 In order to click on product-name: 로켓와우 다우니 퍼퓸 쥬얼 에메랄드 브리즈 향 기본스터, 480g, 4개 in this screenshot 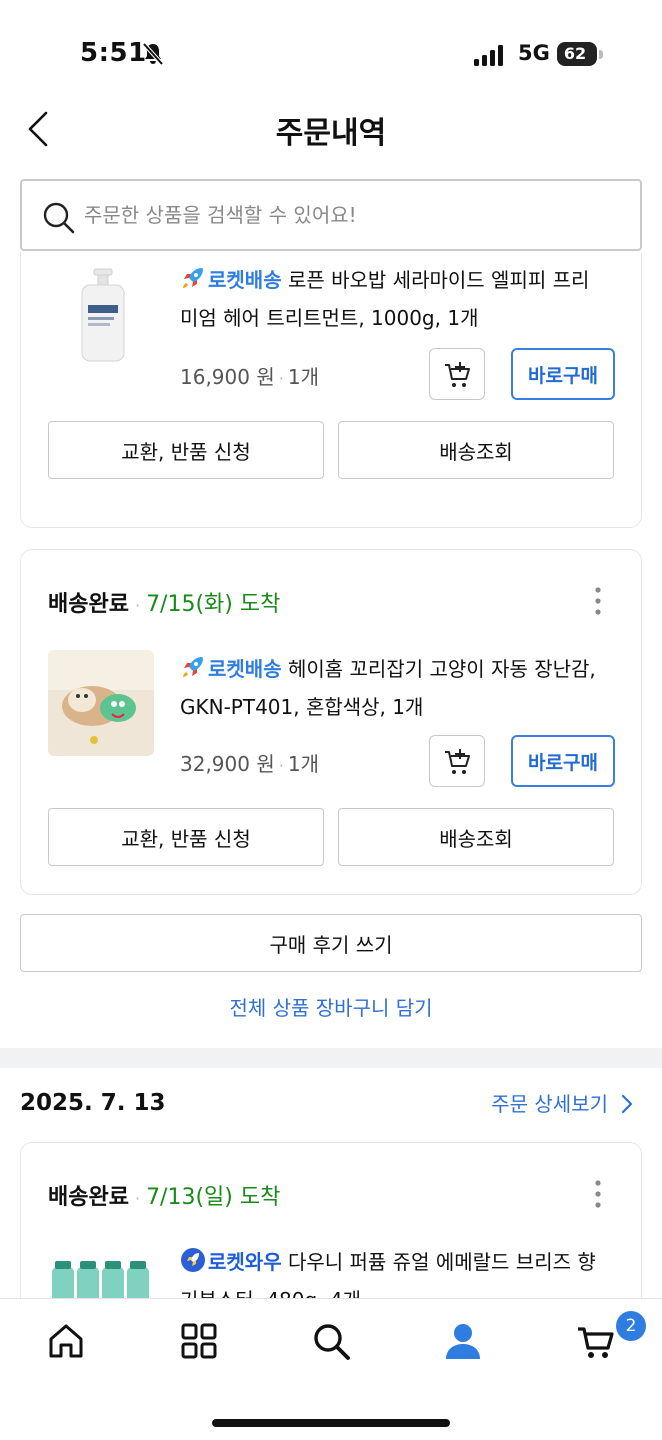, I will do `click(400, 1270)`.